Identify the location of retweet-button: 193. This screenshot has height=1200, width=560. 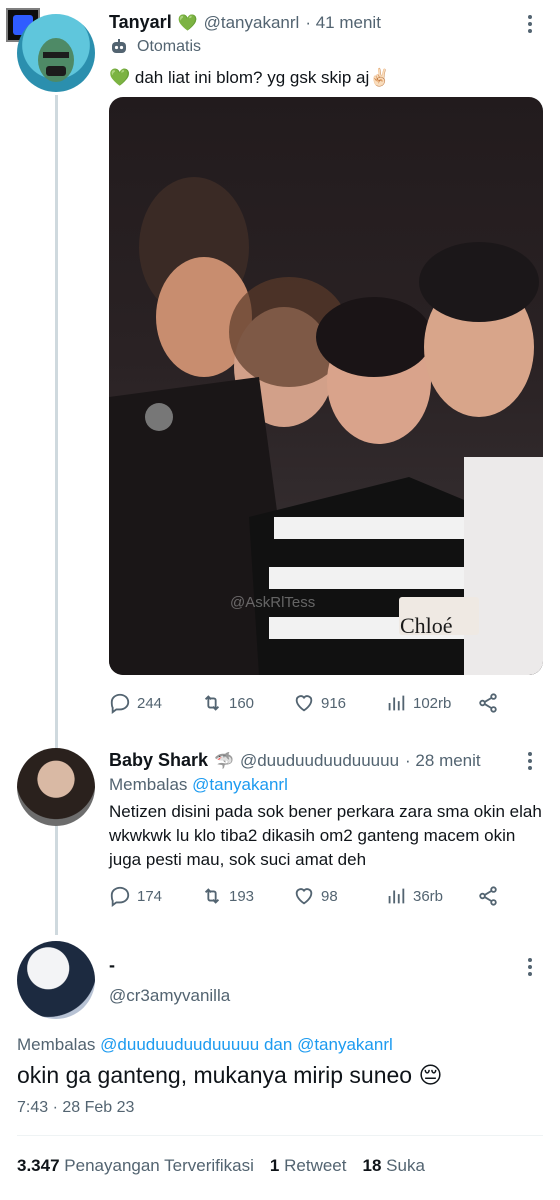
(247, 896).